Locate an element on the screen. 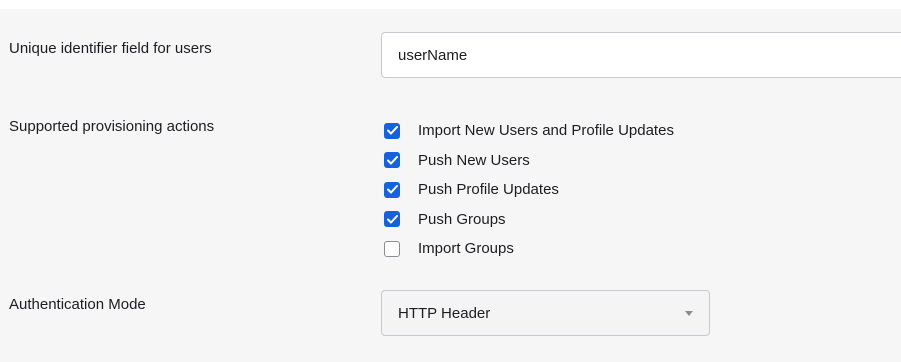 Image resolution: width=901 pixels, height=362 pixels. checkbox-push-new-users is located at coordinates (392, 160).